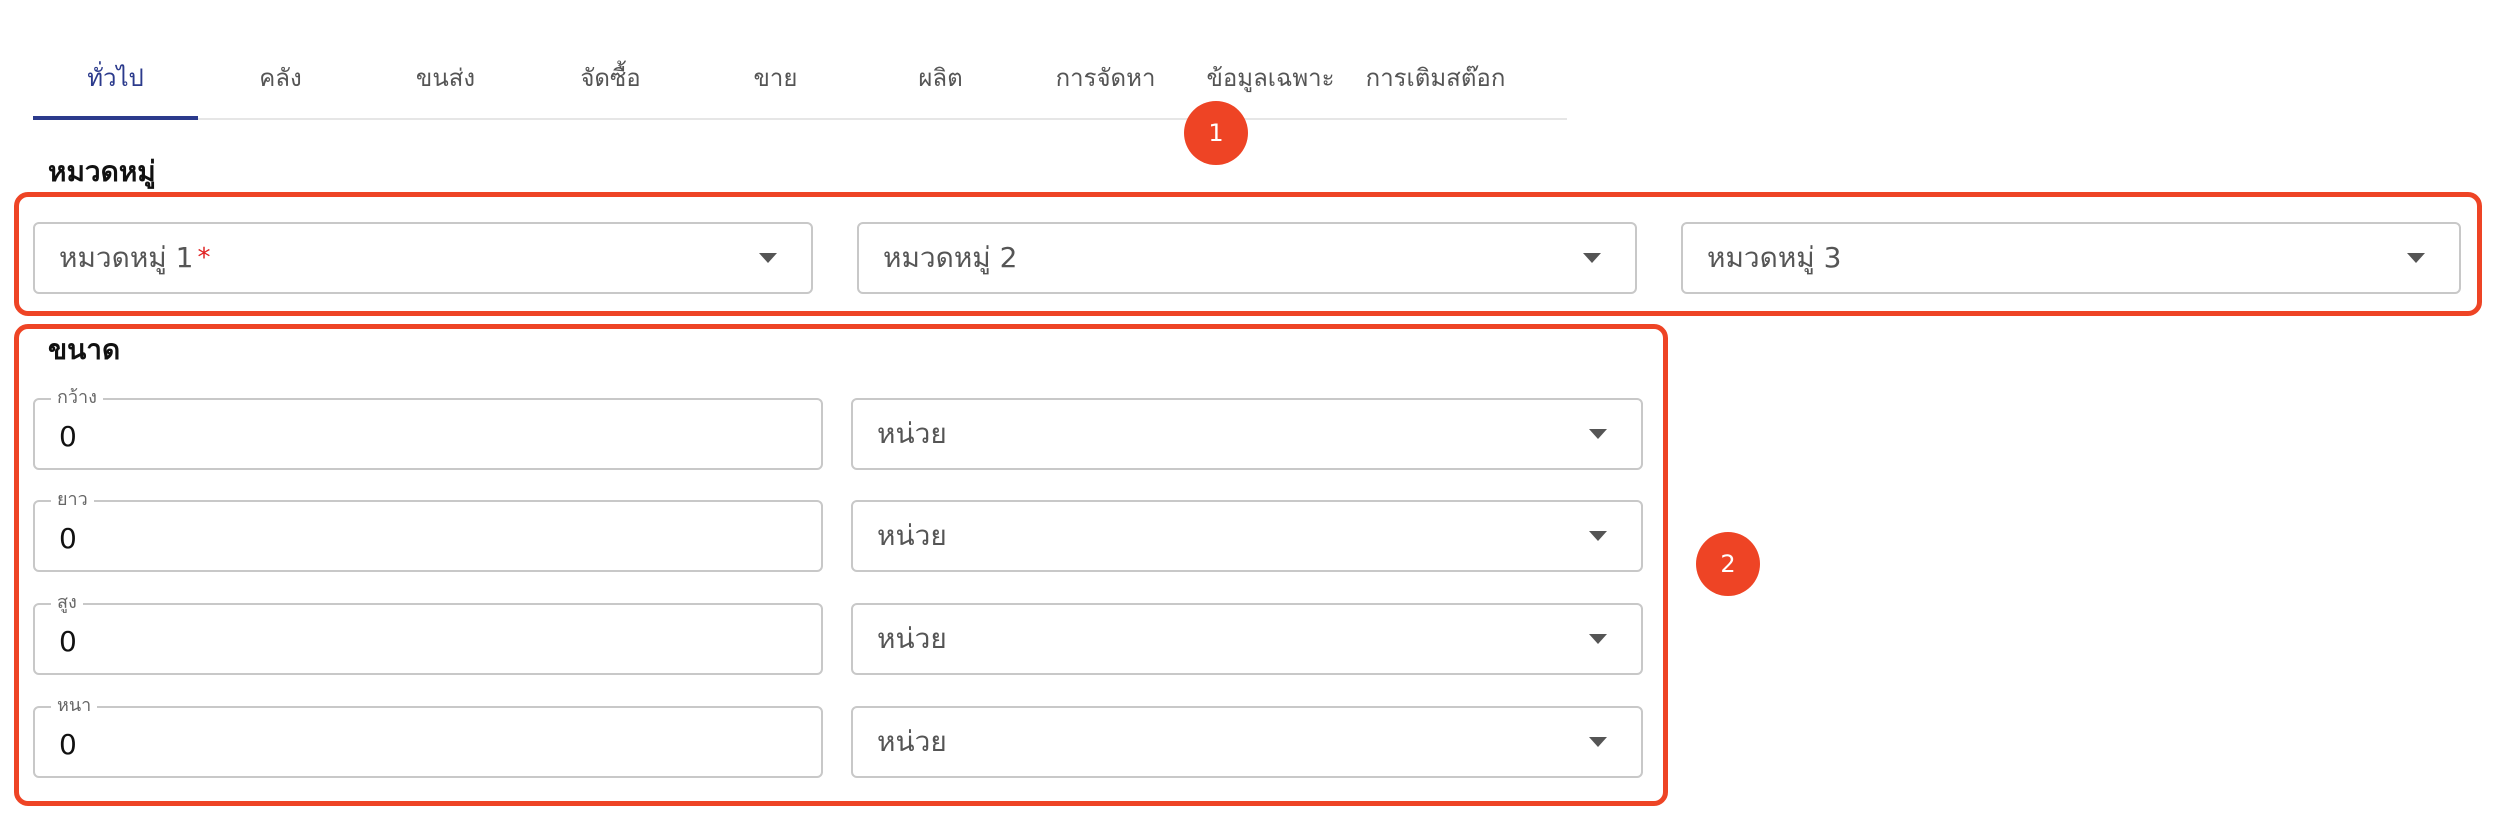 The image size is (2496, 831). What do you see at coordinates (950, 257) in the screenshot?
I see `category-2-label: หมวดหมู่ 2` at bounding box center [950, 257].